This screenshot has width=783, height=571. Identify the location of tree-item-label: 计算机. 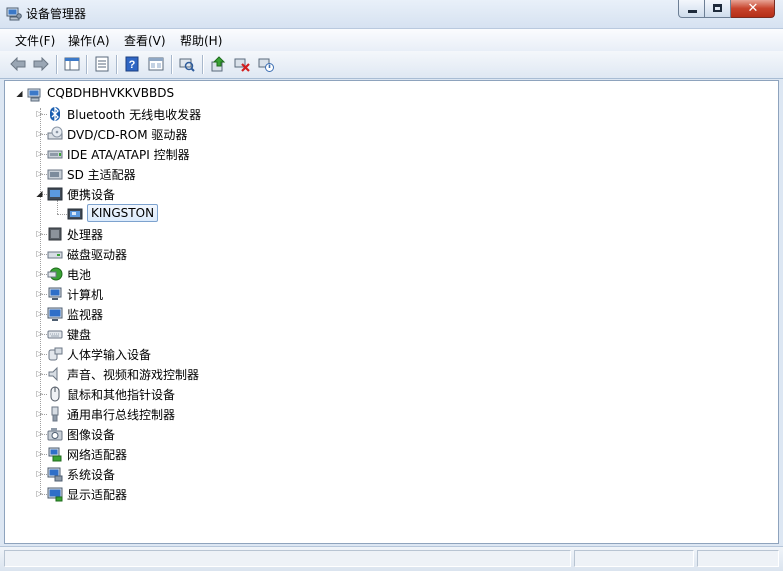
(85, 294).